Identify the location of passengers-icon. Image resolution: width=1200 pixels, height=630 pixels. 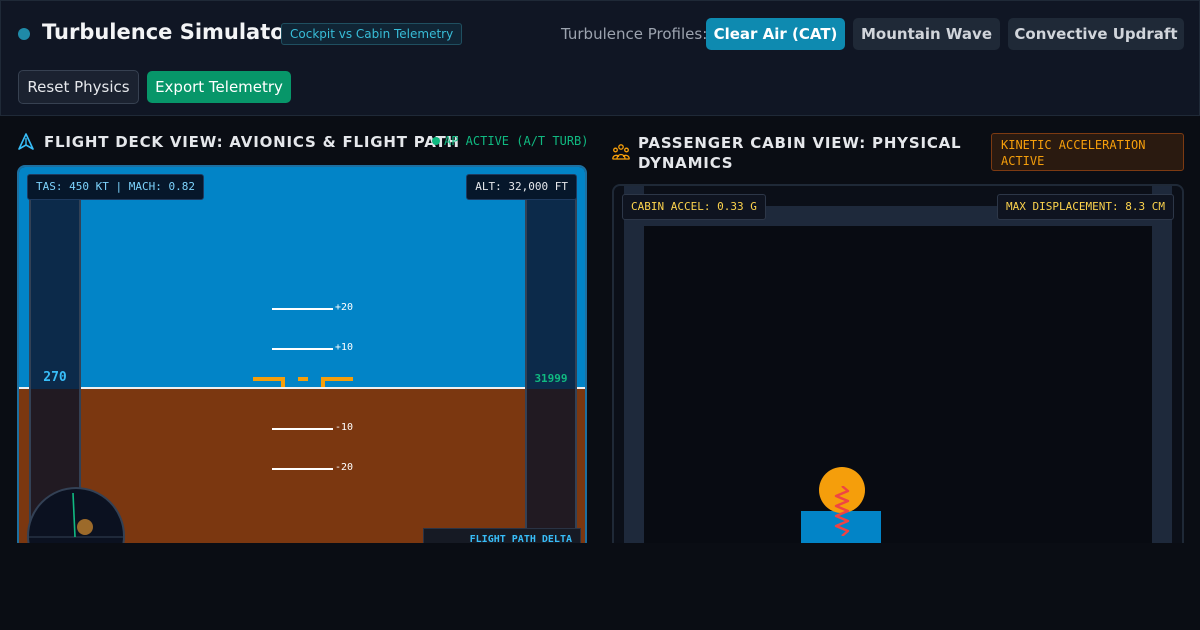
(621, 152).